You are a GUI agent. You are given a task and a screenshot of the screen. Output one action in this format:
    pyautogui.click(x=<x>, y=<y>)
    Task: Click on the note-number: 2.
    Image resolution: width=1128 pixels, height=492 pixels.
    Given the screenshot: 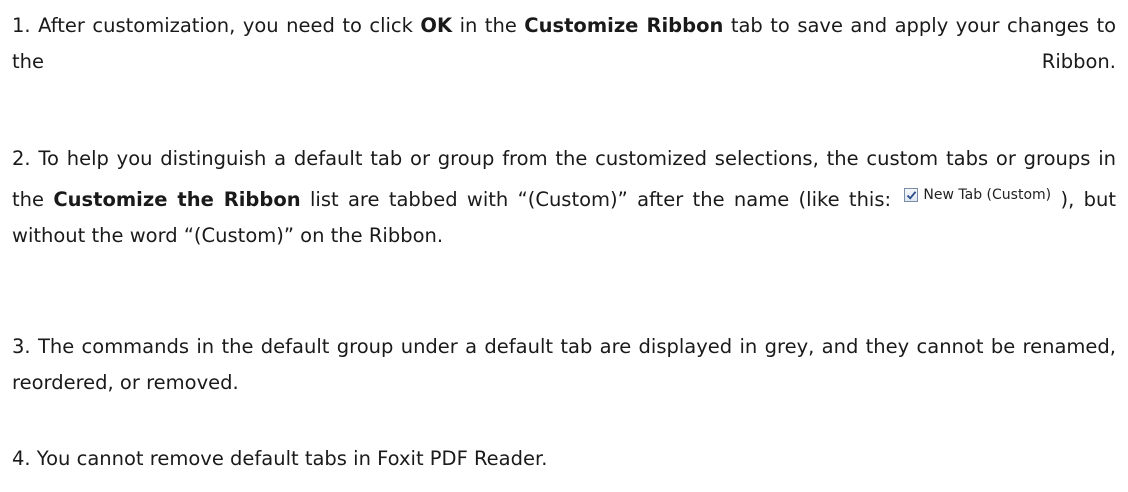 What is the action you would take?
    pyautogui.click(x=21, y=158)
    